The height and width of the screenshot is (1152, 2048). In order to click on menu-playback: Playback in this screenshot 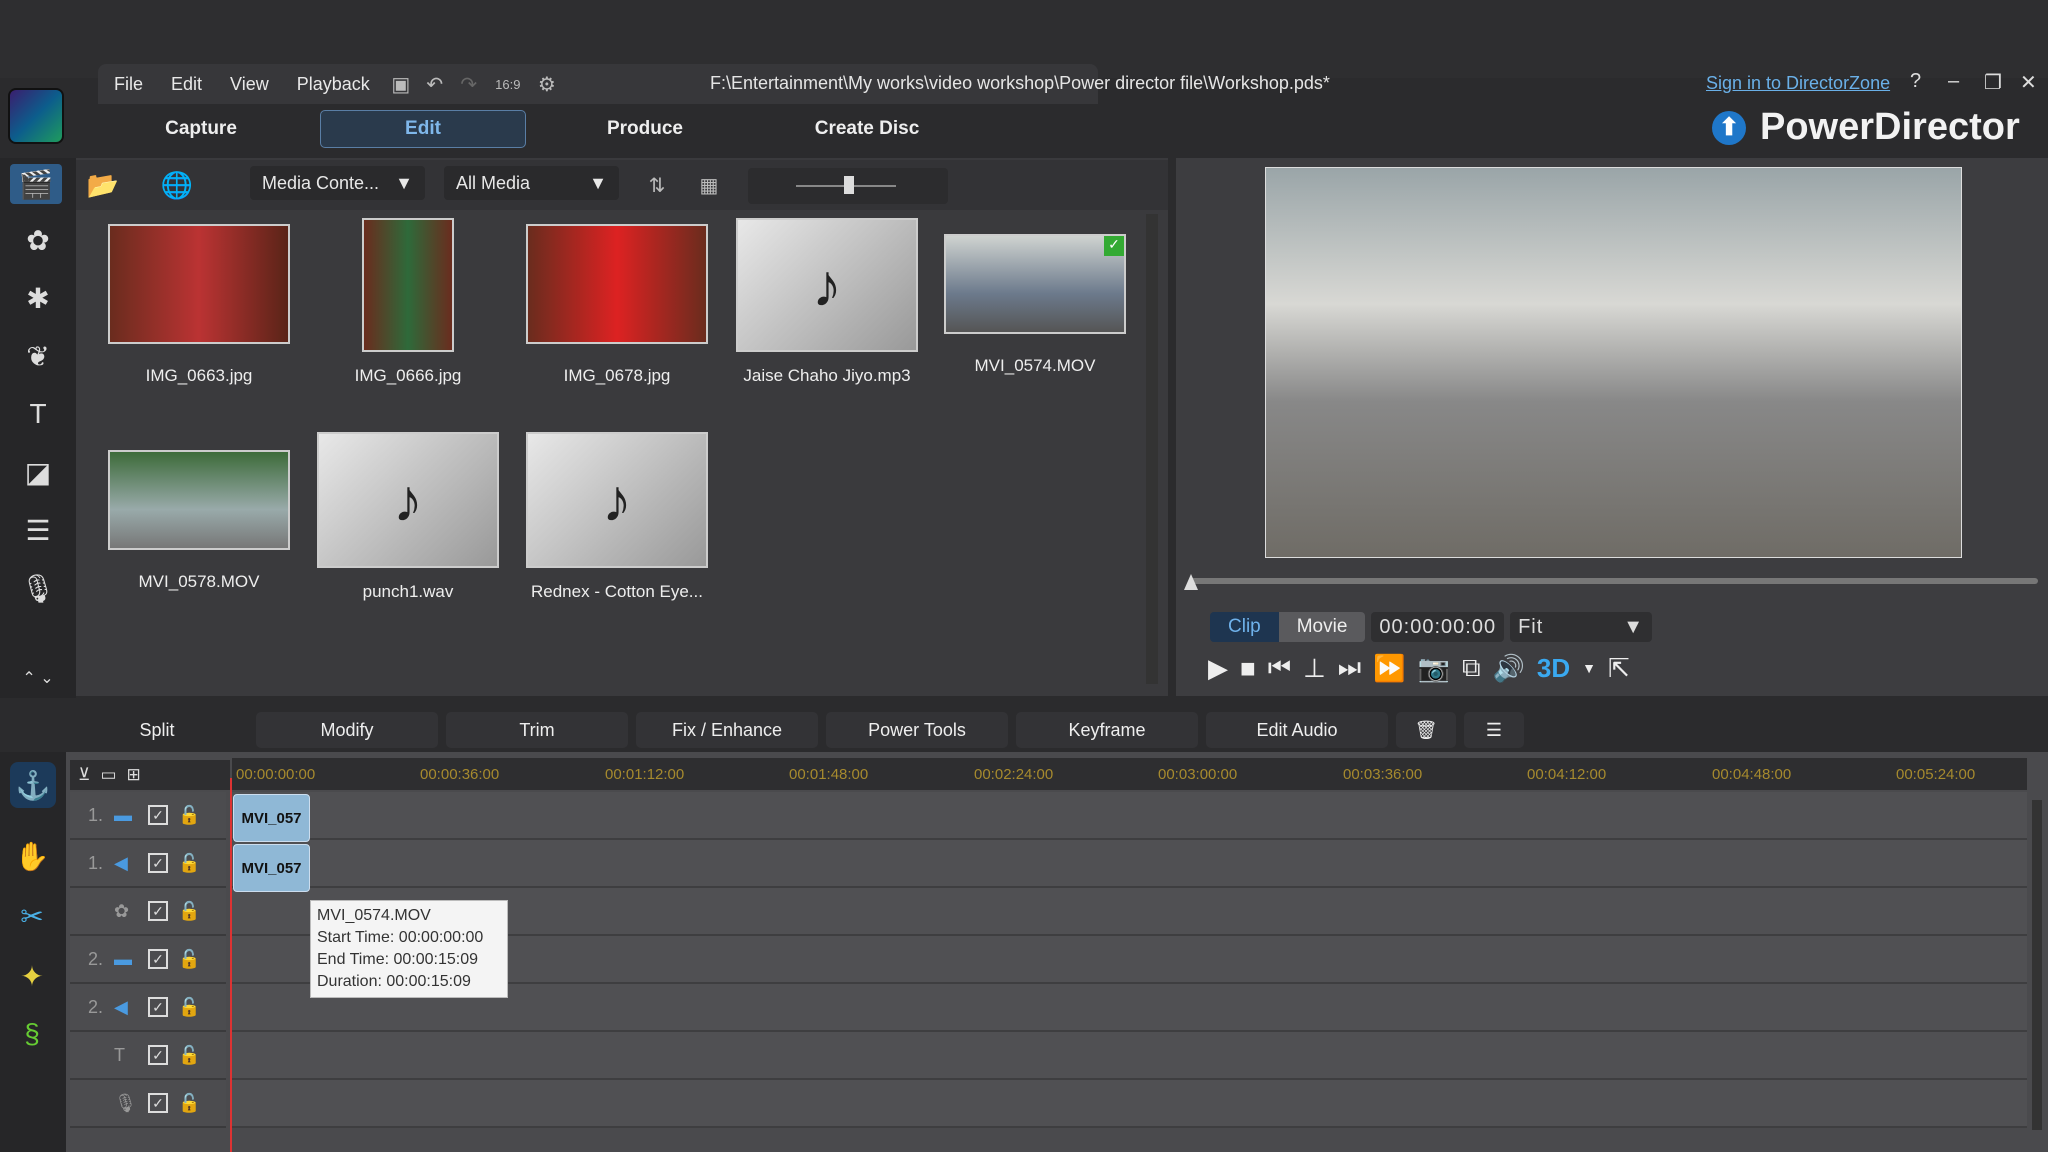, I will do `click(333, 84)`.